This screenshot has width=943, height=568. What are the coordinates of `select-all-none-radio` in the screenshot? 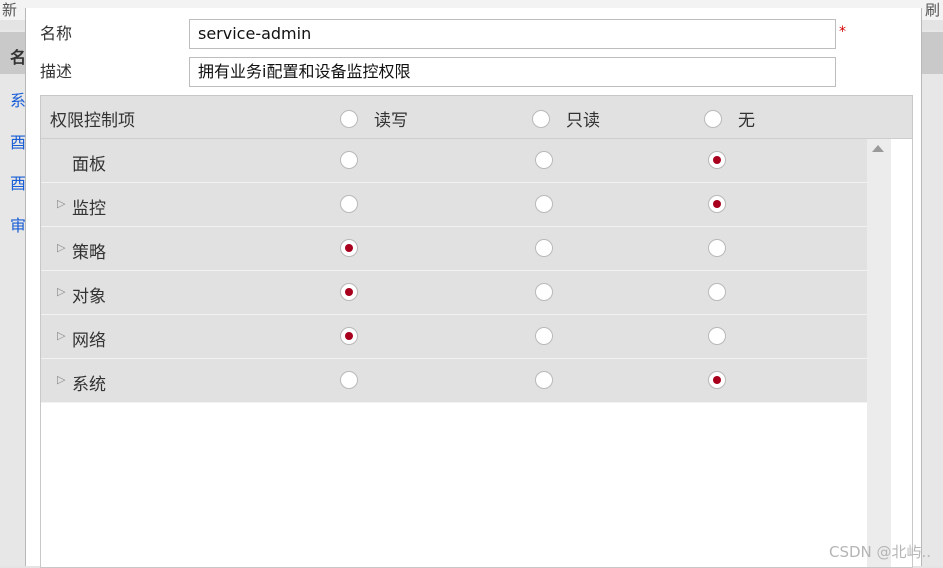 It's located at (713, 118).